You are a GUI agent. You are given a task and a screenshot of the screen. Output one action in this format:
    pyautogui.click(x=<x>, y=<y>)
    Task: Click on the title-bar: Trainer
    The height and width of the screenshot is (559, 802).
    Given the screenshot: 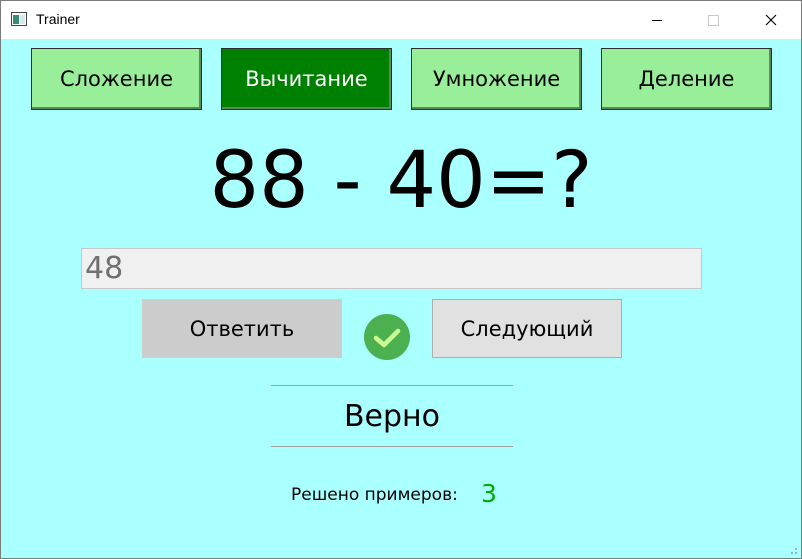 What is the action you would take?
    pyautogui.click(x=401, y=20)
    